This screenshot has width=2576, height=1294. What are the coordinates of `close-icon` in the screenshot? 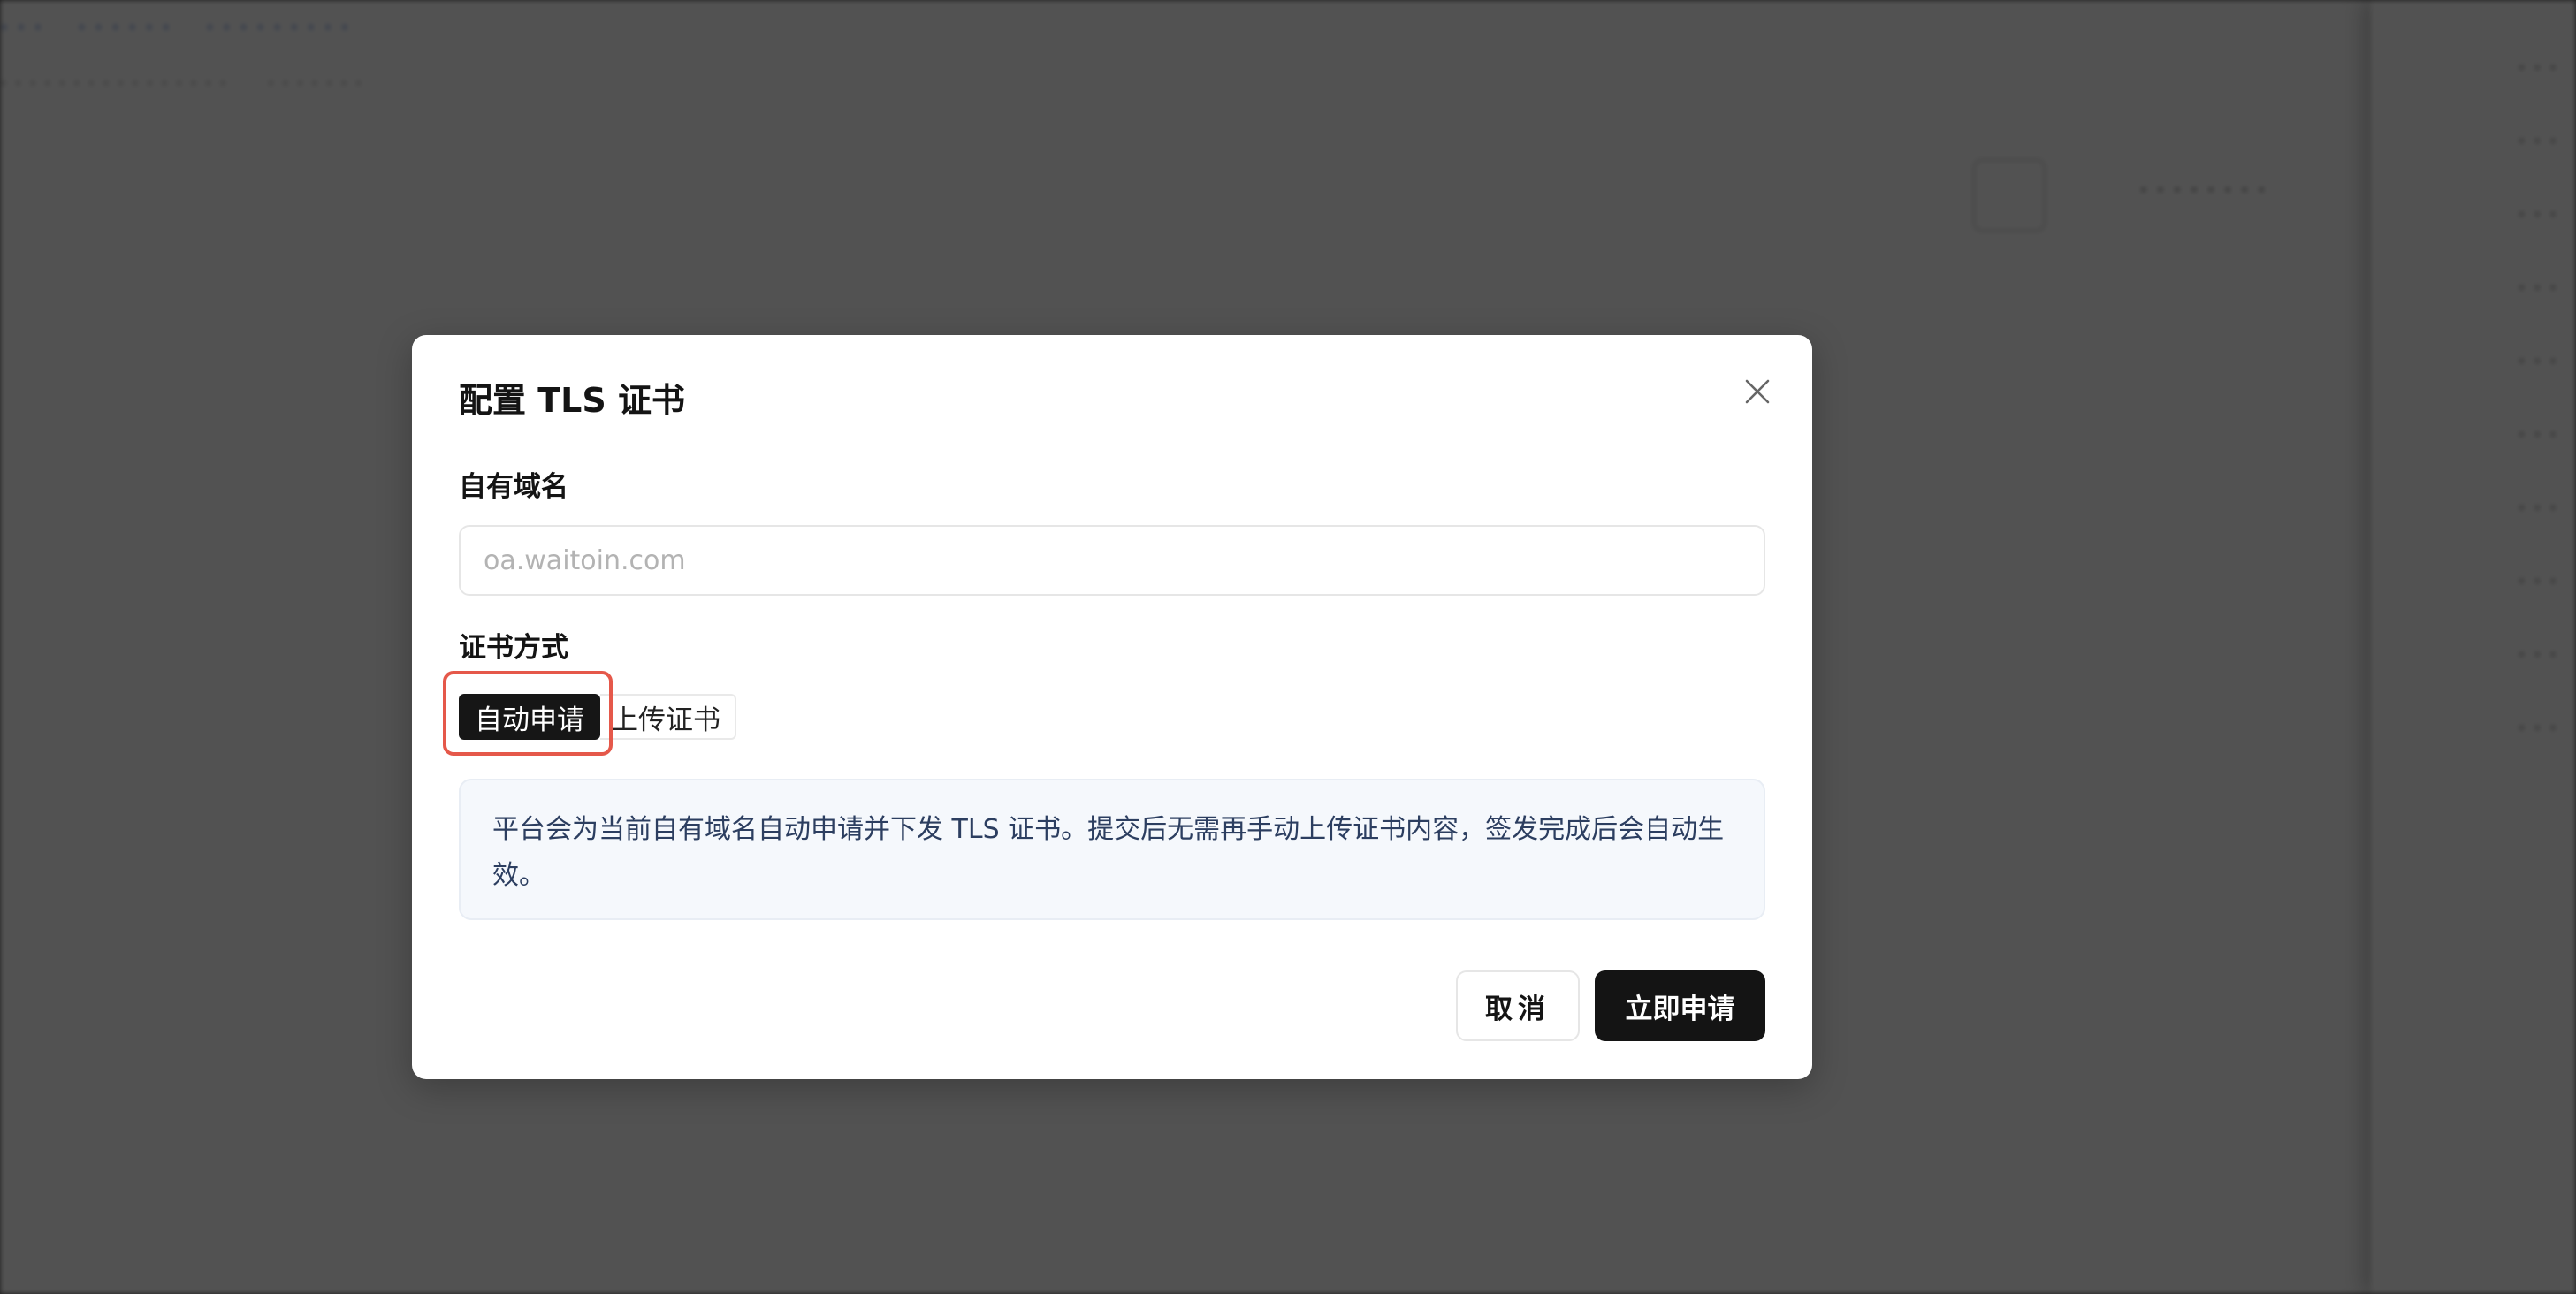 It's located at (1757, 392).